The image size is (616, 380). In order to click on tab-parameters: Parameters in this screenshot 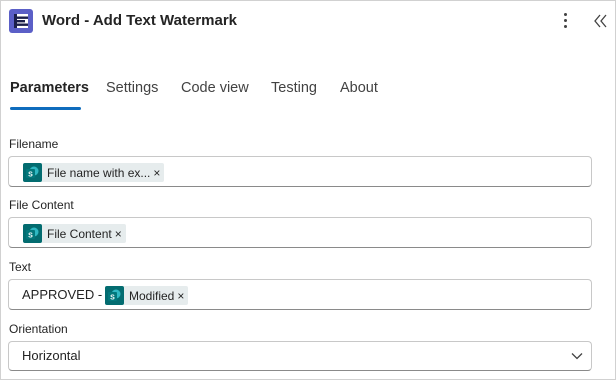, I will do `click(49, 88)`.